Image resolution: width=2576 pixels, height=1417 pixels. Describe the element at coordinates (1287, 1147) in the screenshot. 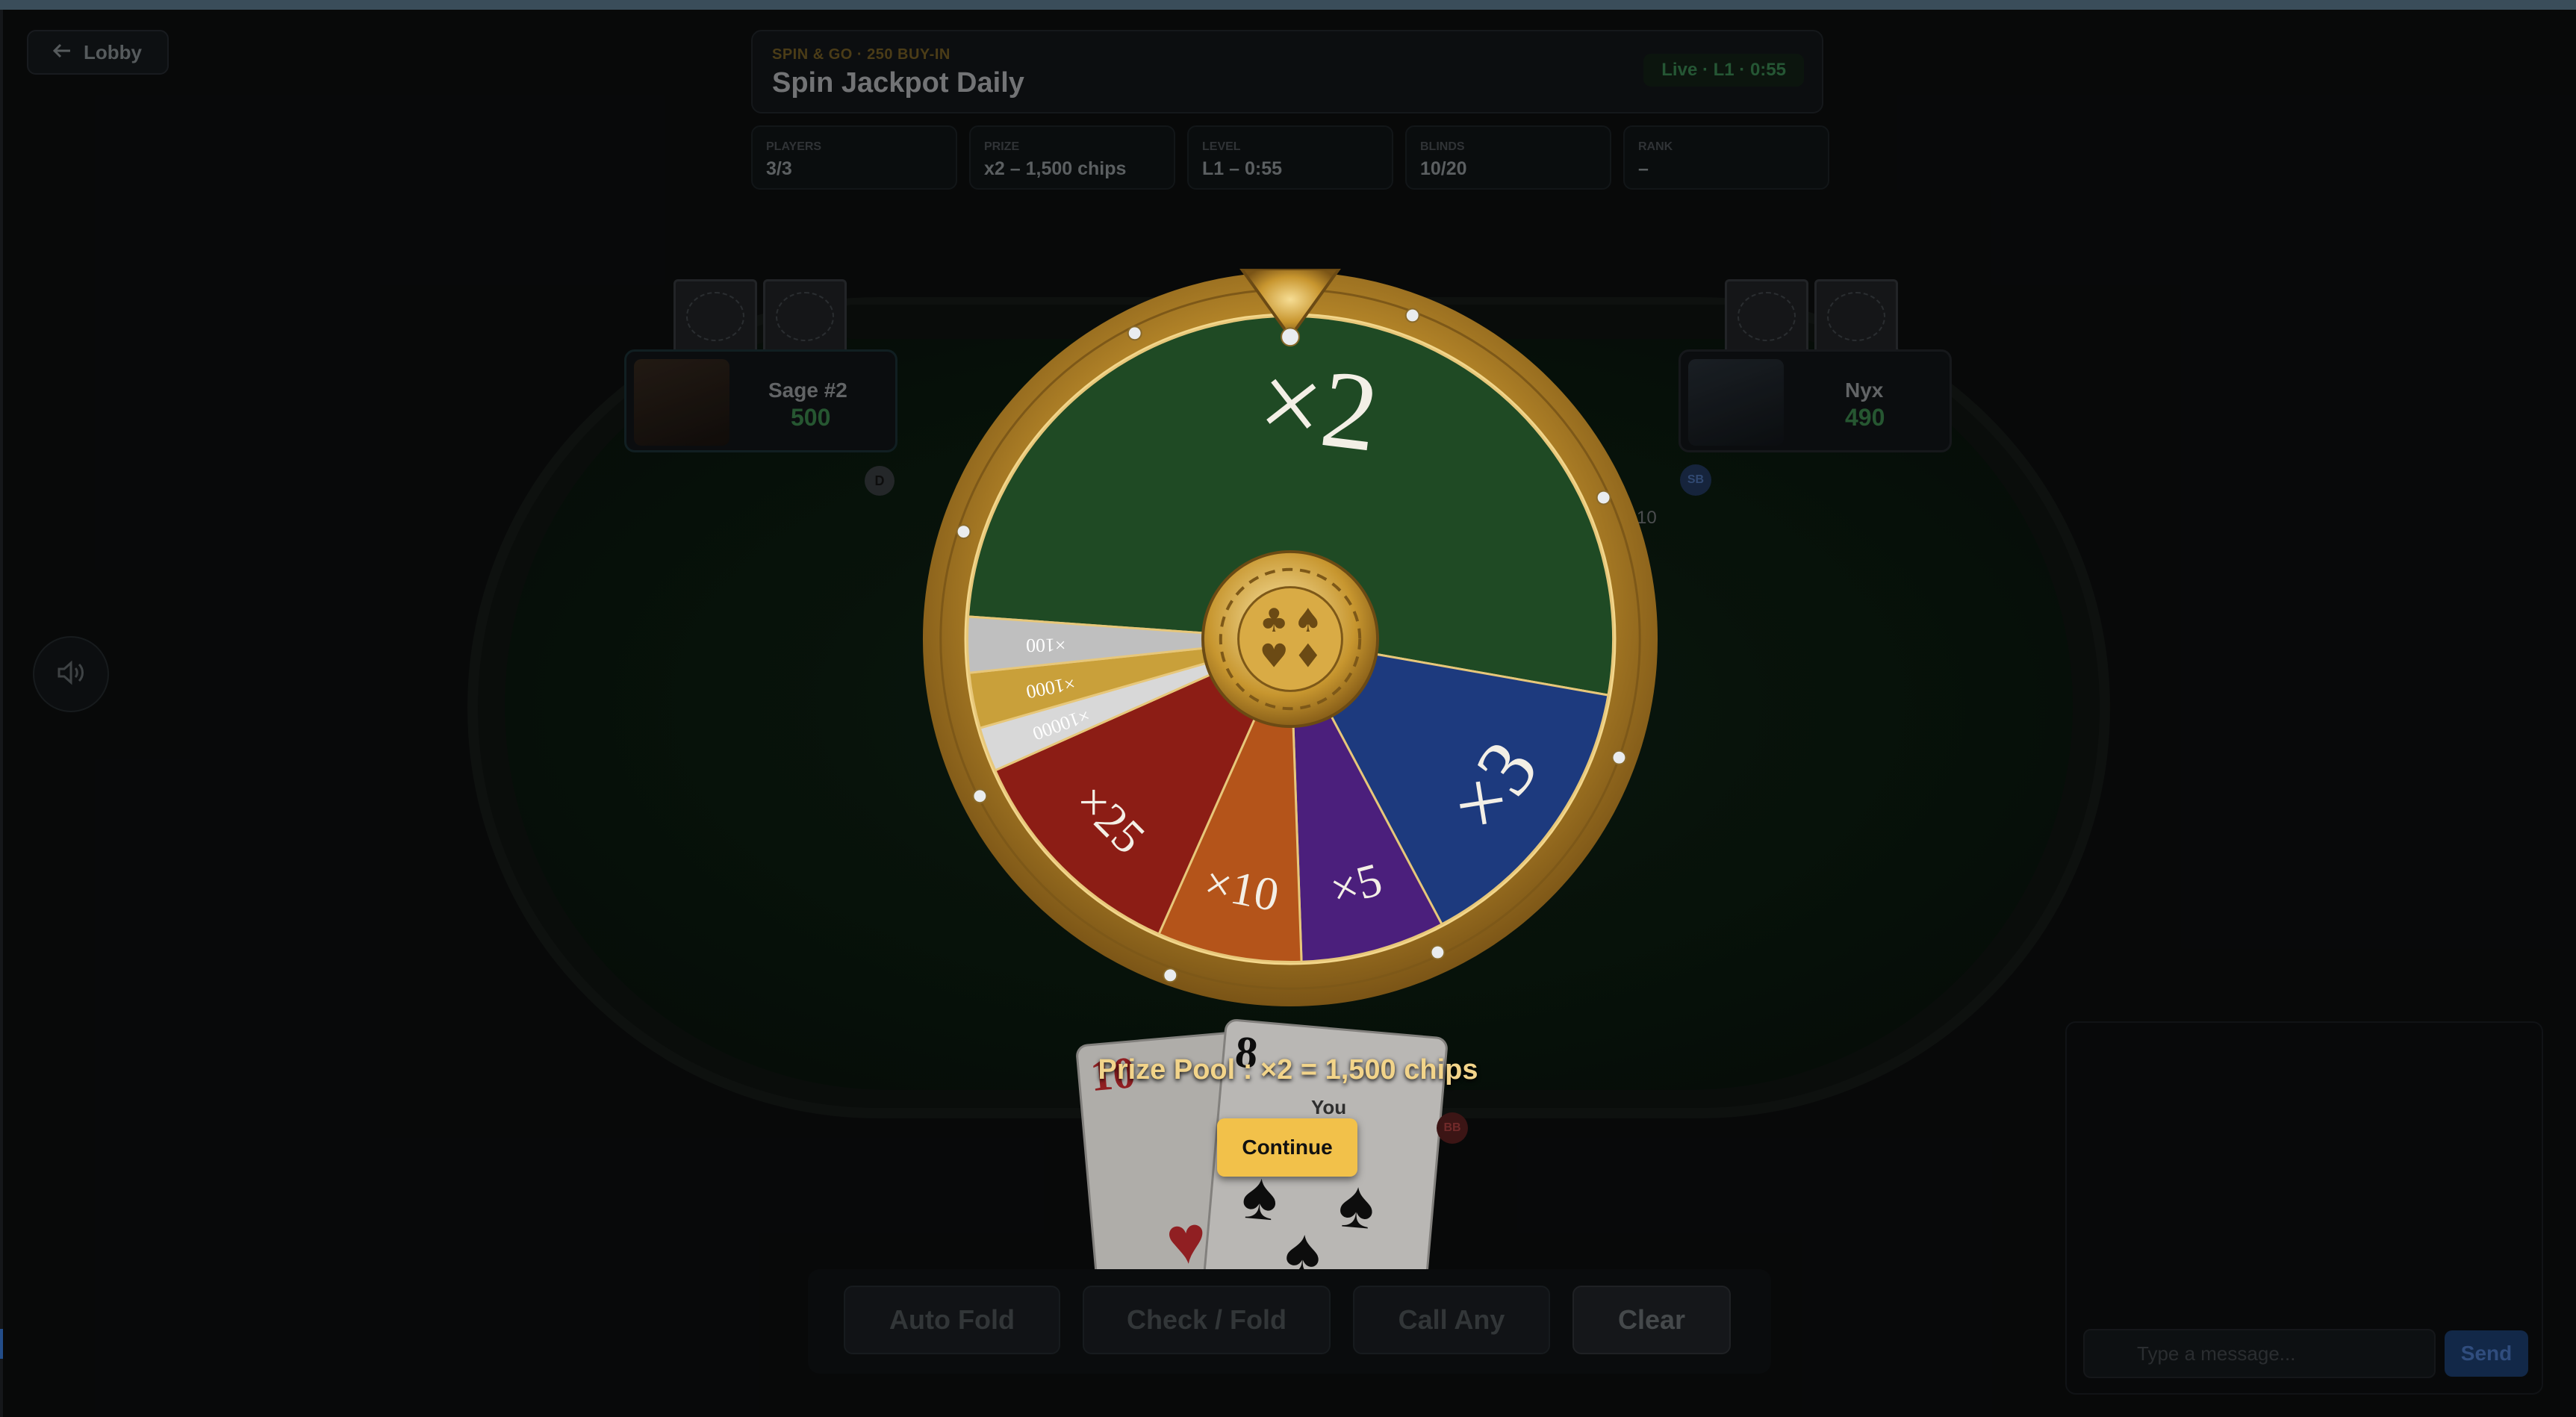

I see `continue-button: Continue` at that location.